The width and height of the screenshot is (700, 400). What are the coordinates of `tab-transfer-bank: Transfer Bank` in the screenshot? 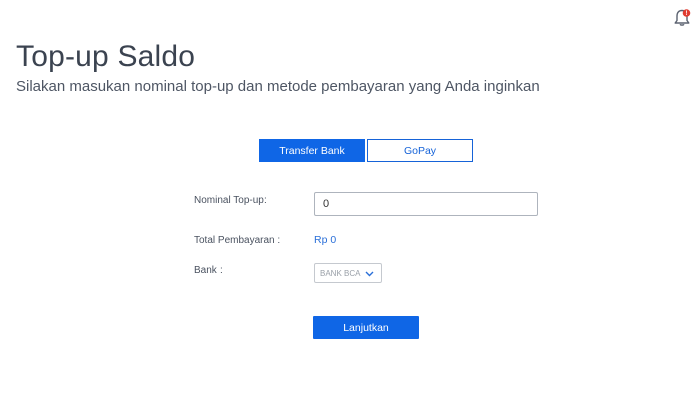 It's located at (312, 150).